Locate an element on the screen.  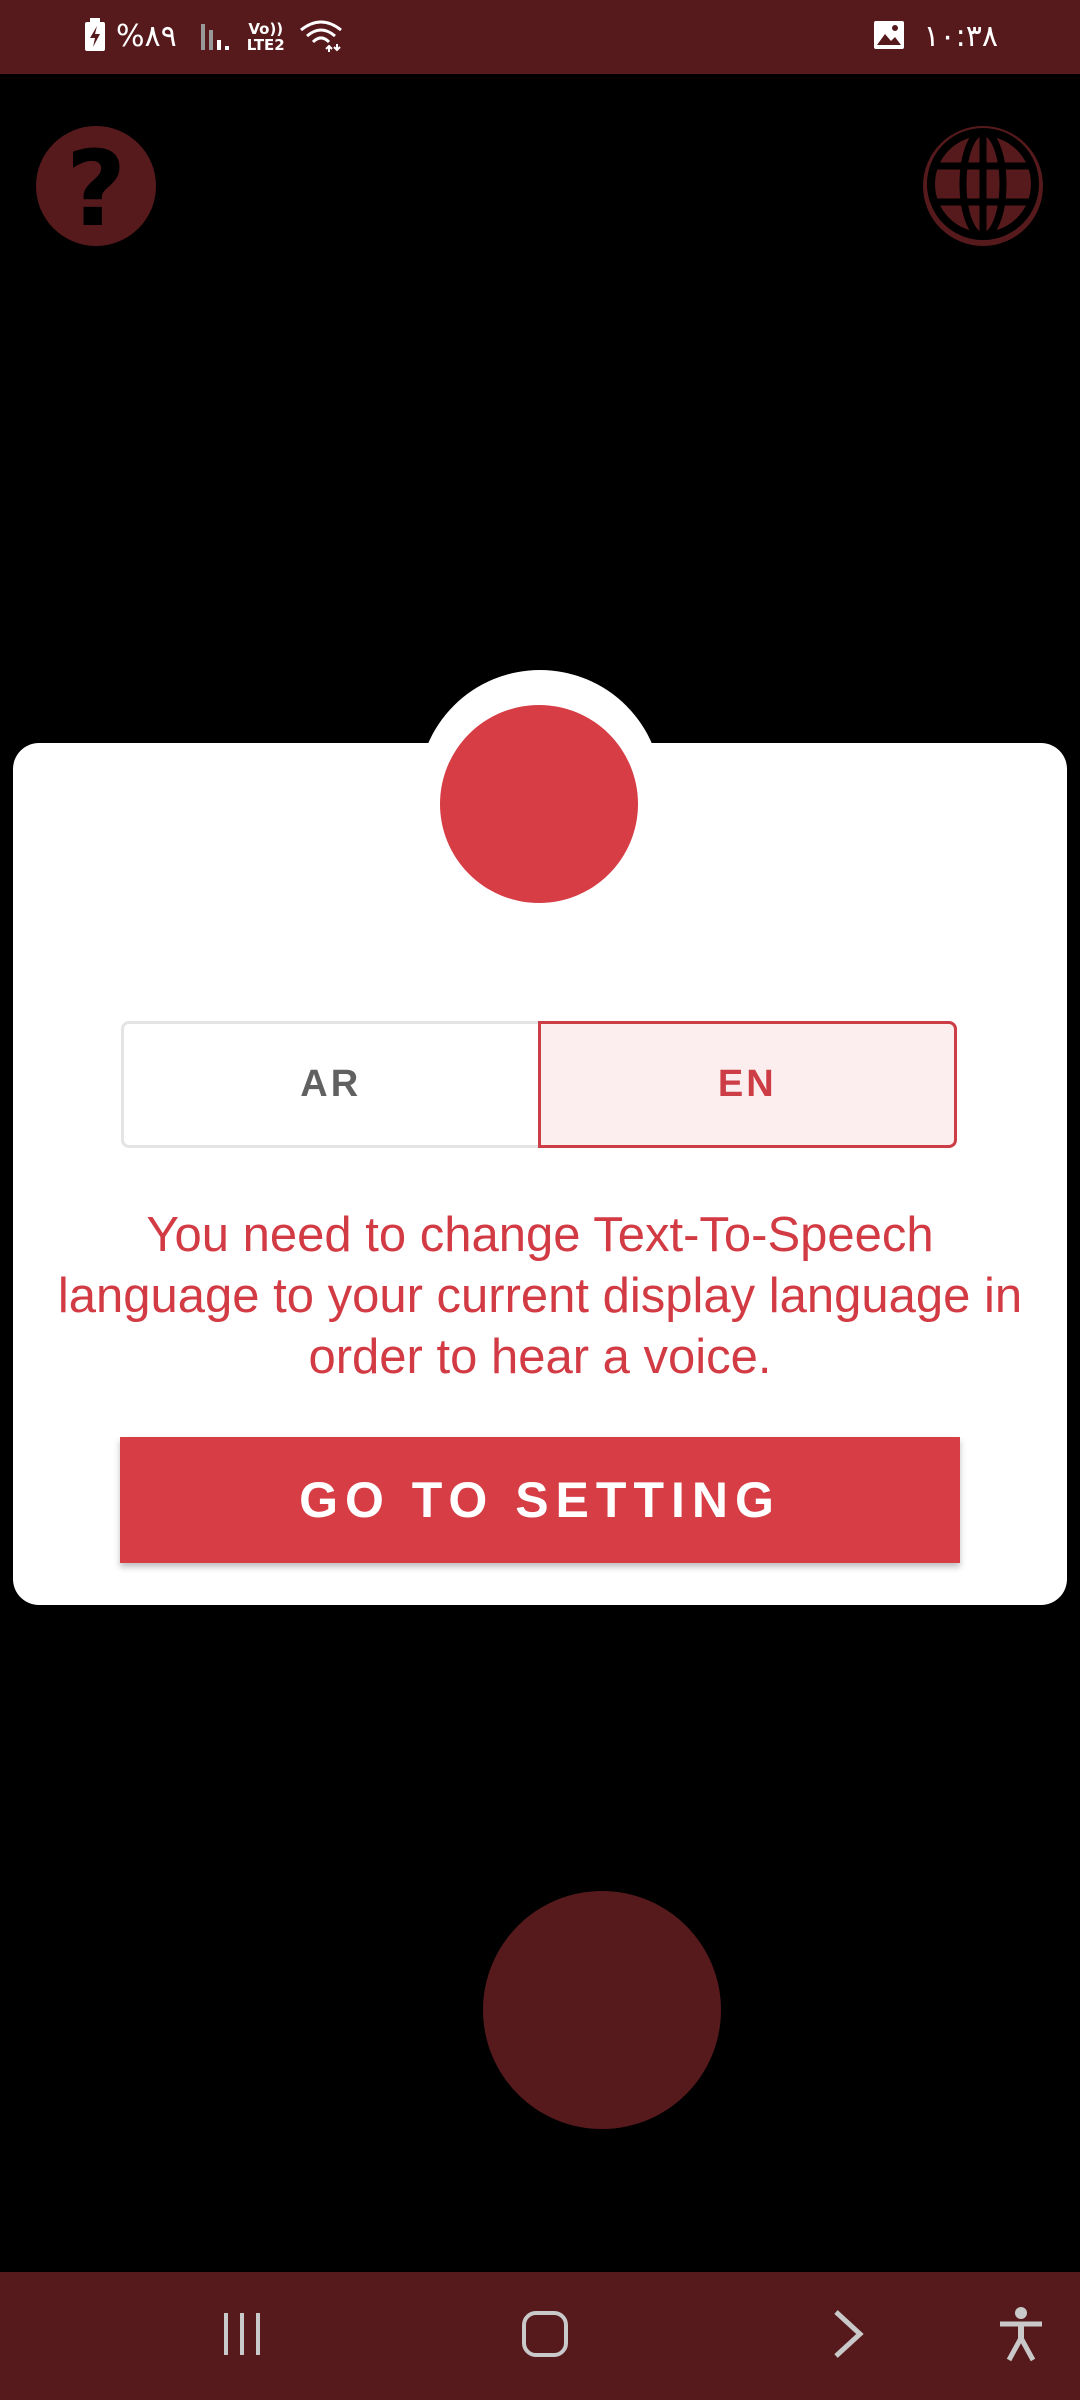
dialog-badge-circle is located at coordinates (539, 804).